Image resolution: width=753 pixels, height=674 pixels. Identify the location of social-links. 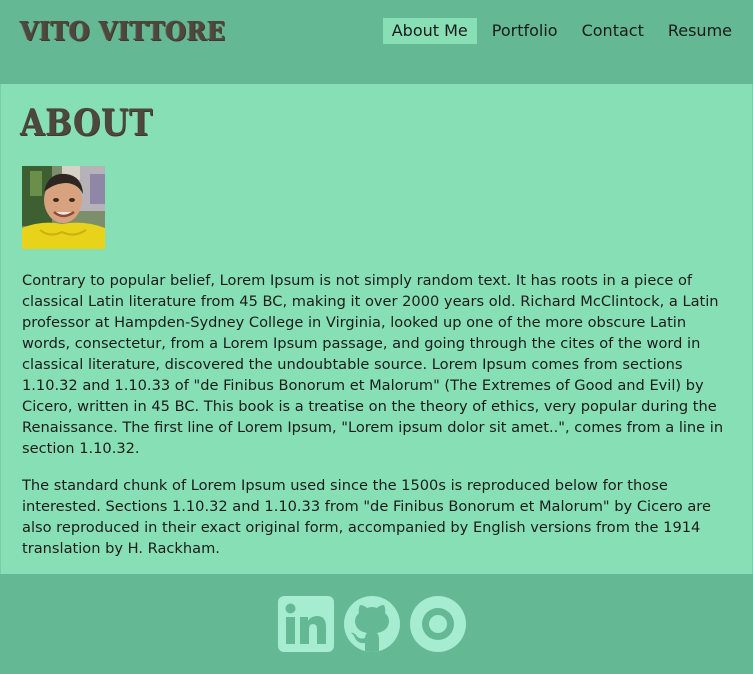
(372, 624).